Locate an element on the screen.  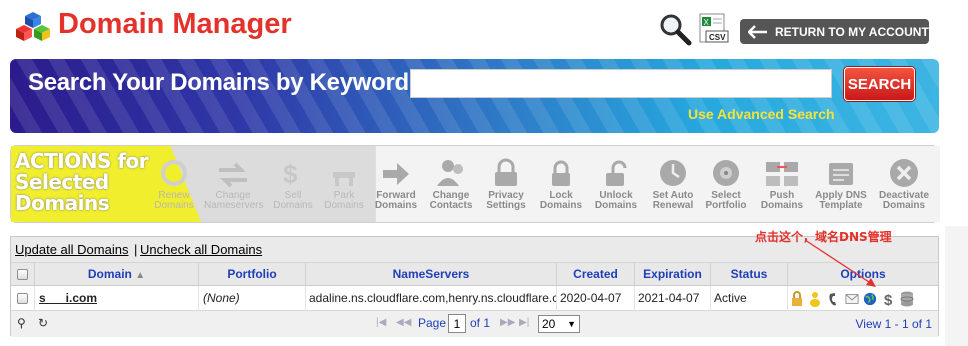
select-all-checkbox is located at coordinates (22, 274).